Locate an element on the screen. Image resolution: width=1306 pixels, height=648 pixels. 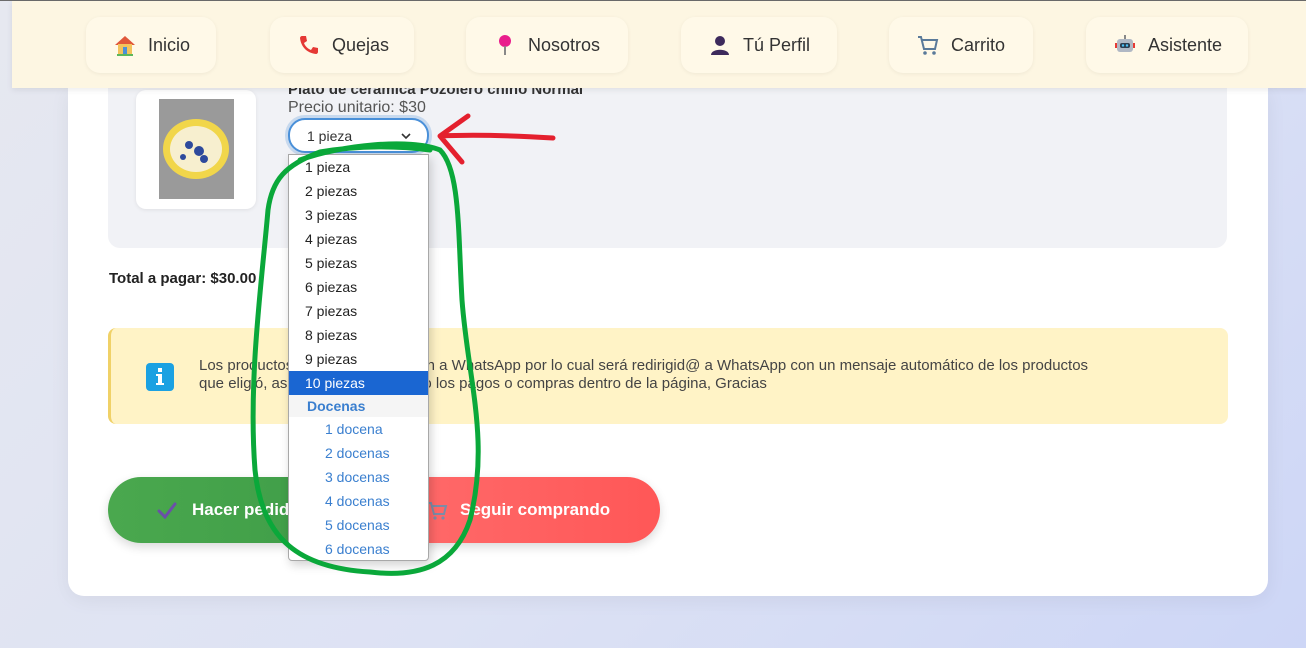
option-piece: 6 piezas is located at coordinates (358, 287).